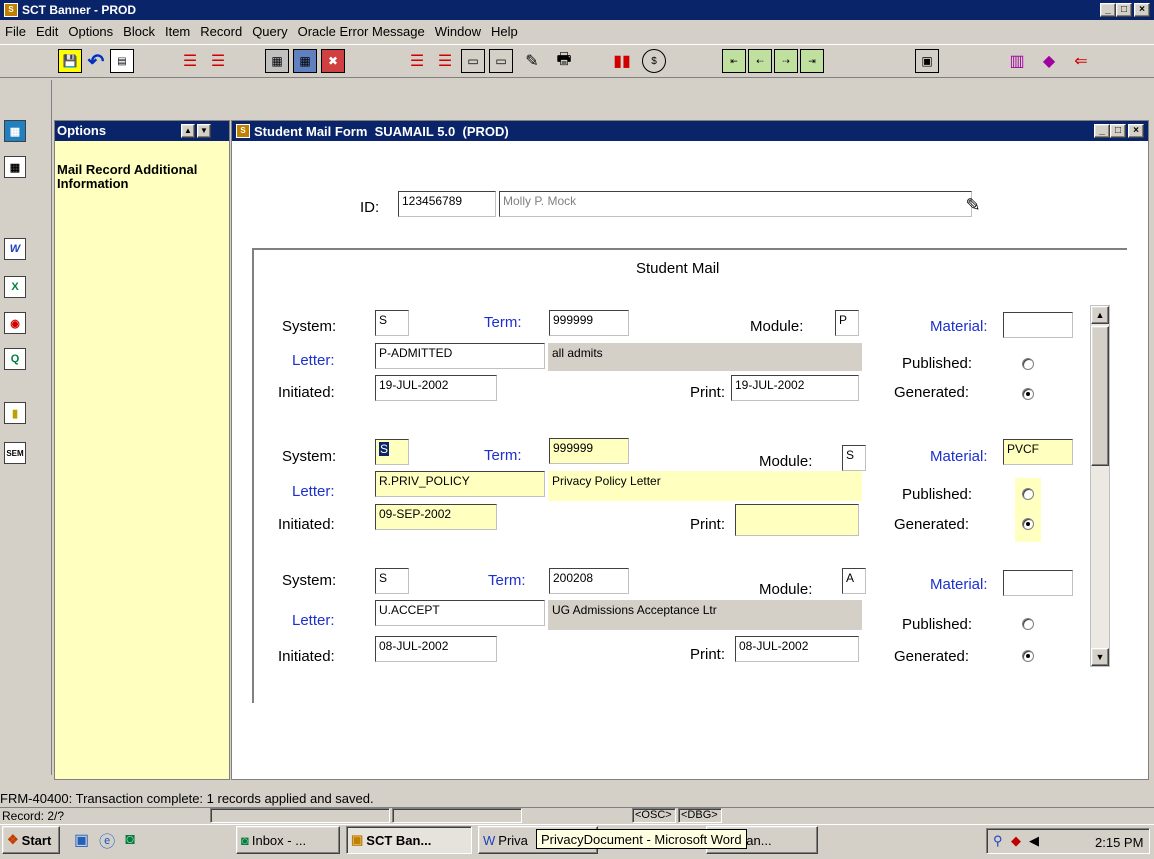 Image resolution: width=1154 pixels, height=859 pixels. What do you see at coordinates (81, 840) in the screenshot?
I see `desktop-icon: ▣` at bounding box center [81, 840].